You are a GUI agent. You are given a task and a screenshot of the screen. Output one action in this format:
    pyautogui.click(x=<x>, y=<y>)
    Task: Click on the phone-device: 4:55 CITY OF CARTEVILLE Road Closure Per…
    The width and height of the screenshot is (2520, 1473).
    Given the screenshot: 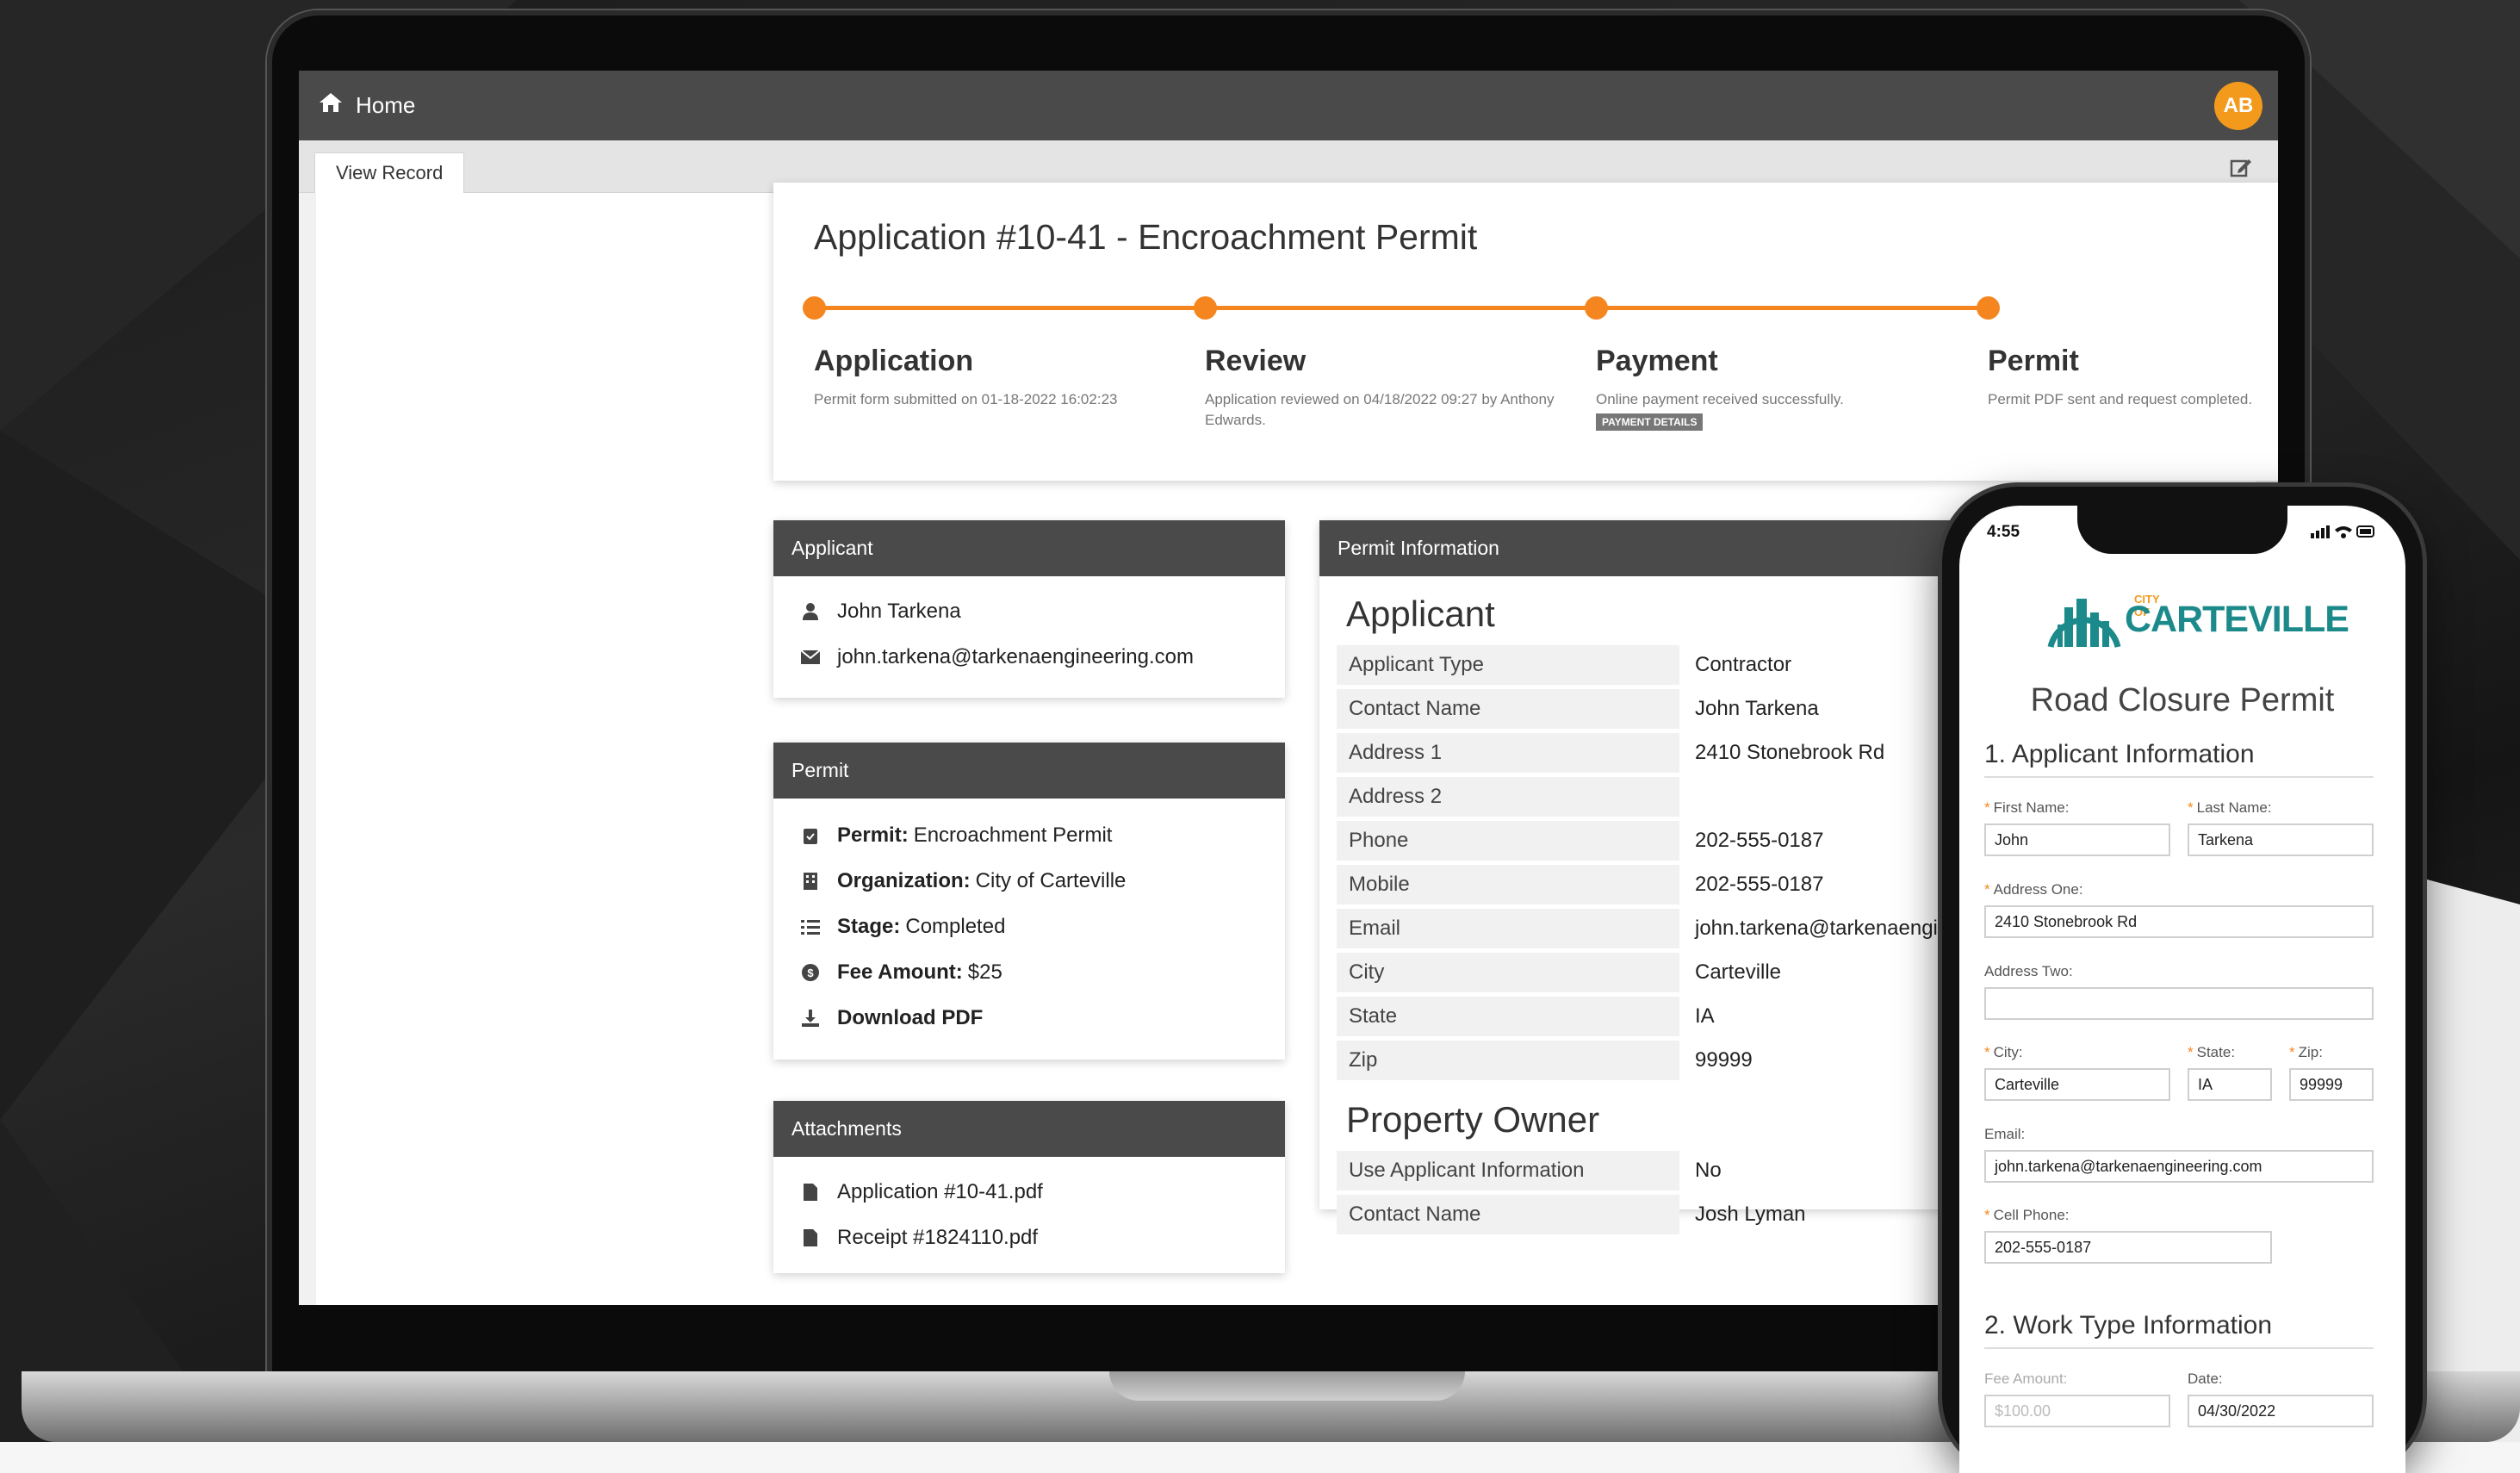 What is the action you would take?
    pyautogui.click(x=2182, y=980)
    